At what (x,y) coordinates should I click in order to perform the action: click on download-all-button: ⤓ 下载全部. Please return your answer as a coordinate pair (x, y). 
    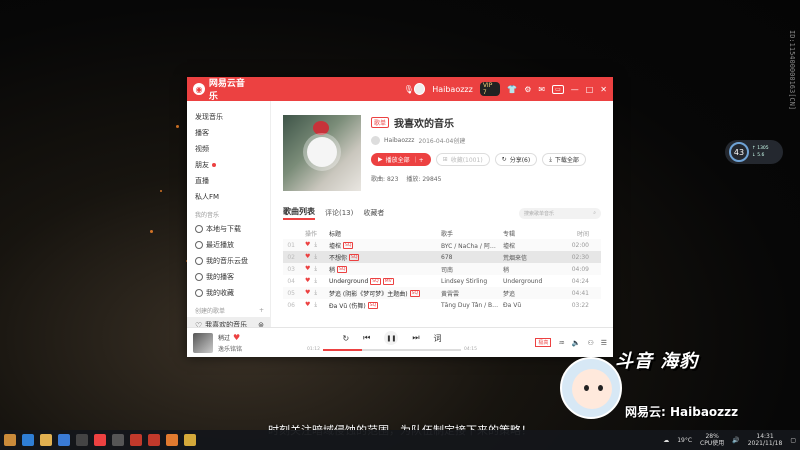
    Looking at the image, I should click on (564, 159).